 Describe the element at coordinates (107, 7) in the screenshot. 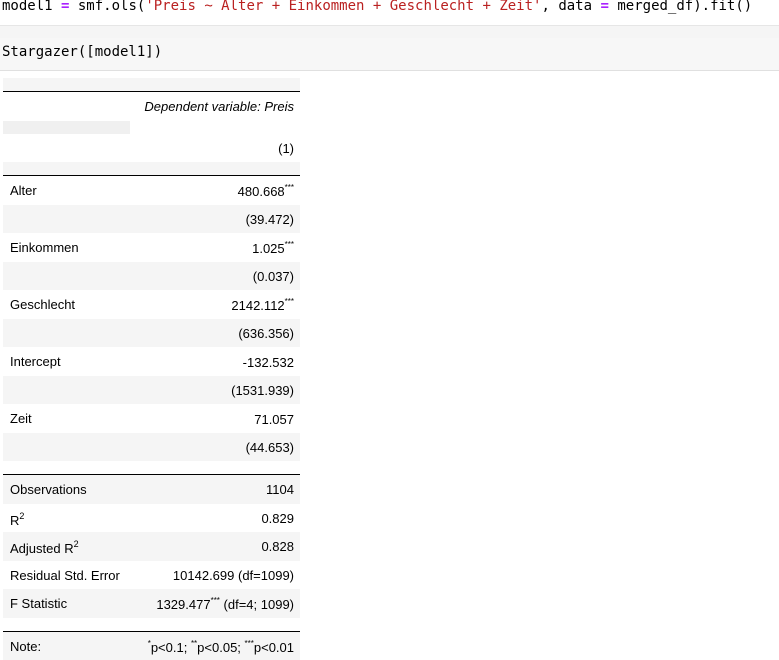

I see `code-text: smf.ols(` at that location.